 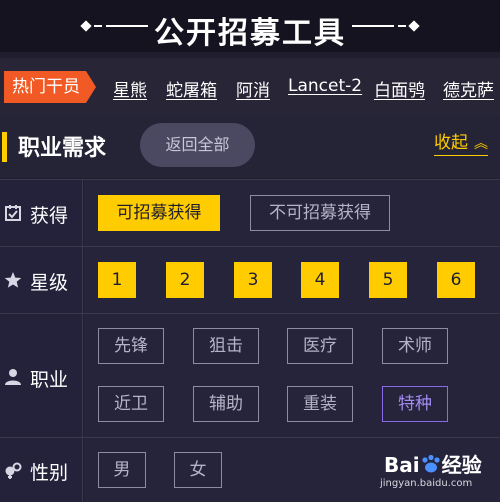 I want to click on filter-row-obtain: 获得 可招募获得 不可招募获得, so click(x=250, y=212).